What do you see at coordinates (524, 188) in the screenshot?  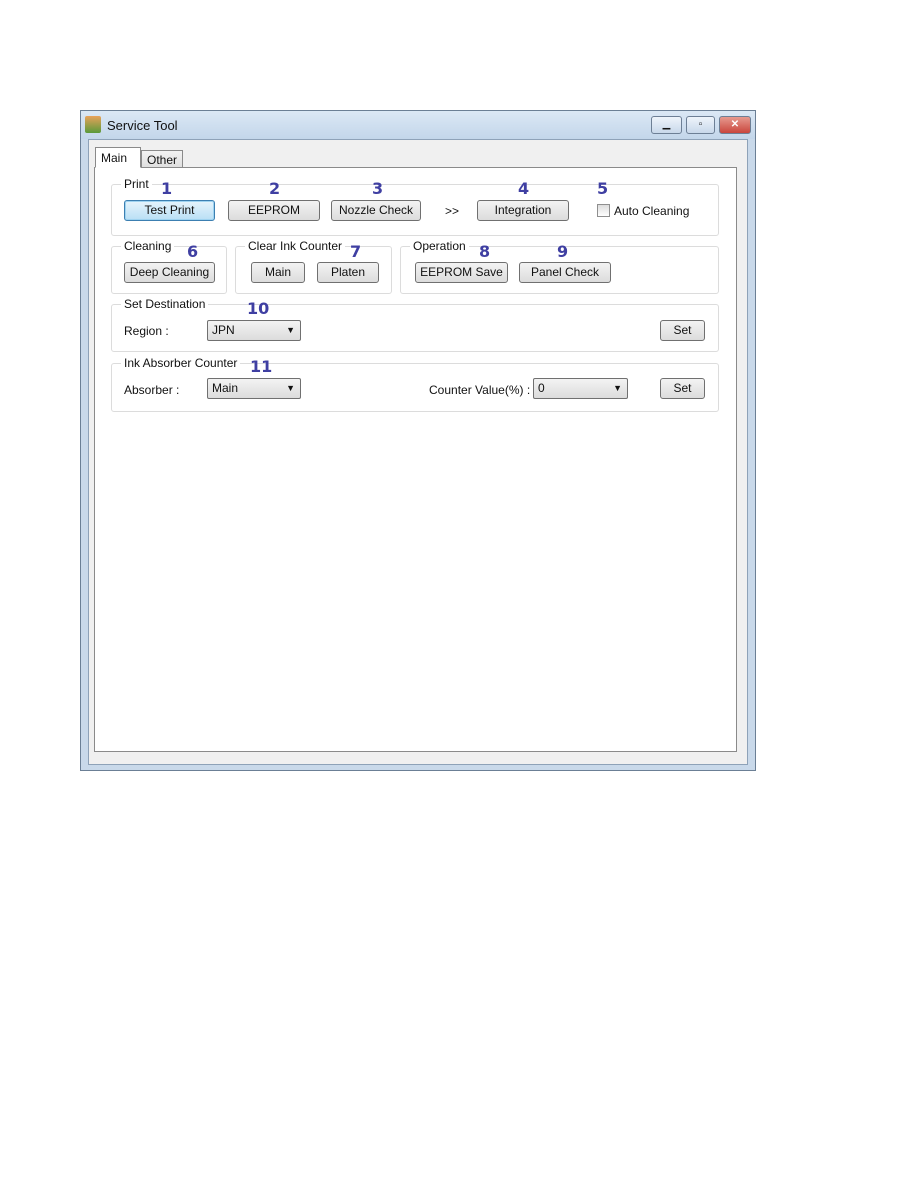 I see `callout-4: 4` at bounding box center [524, 188].